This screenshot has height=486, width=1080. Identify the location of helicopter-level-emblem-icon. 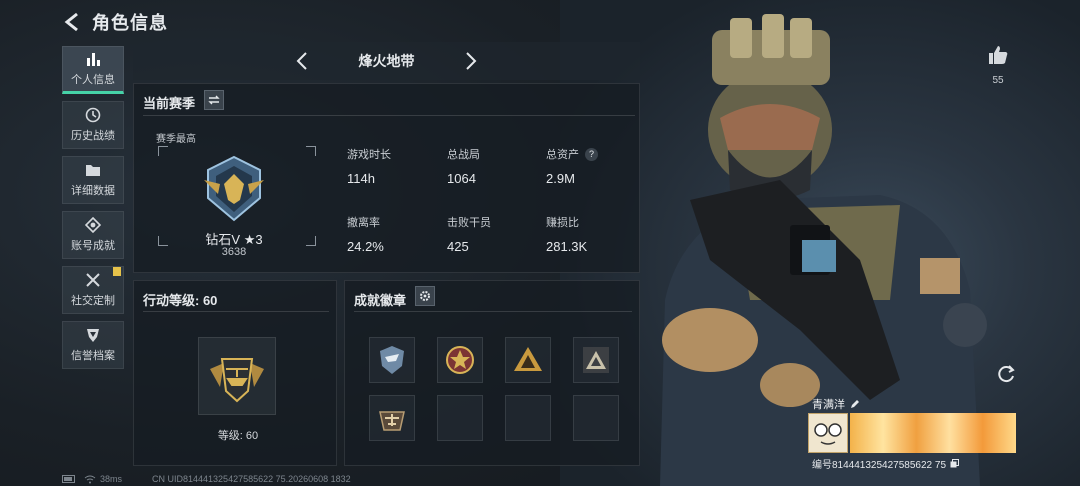
(237, 380).